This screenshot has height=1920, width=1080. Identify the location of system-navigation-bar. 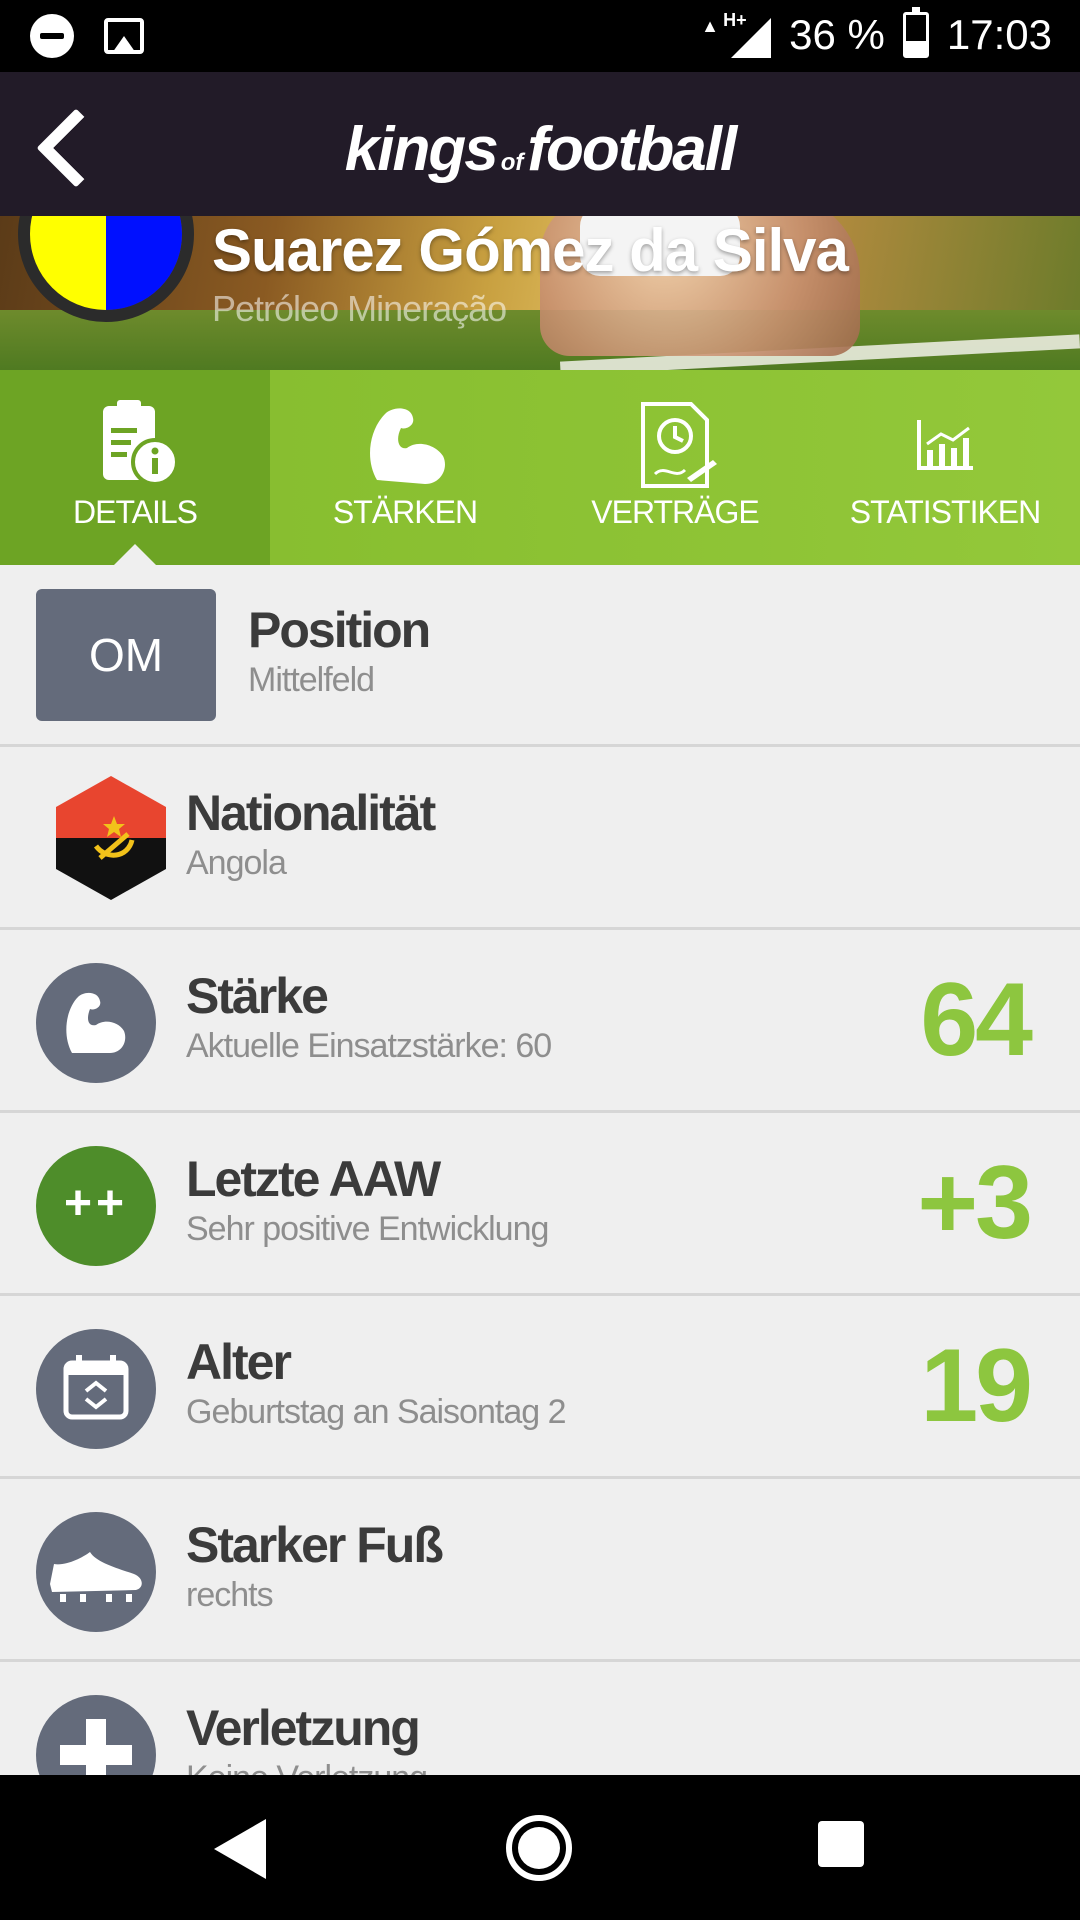
(540, 1847).